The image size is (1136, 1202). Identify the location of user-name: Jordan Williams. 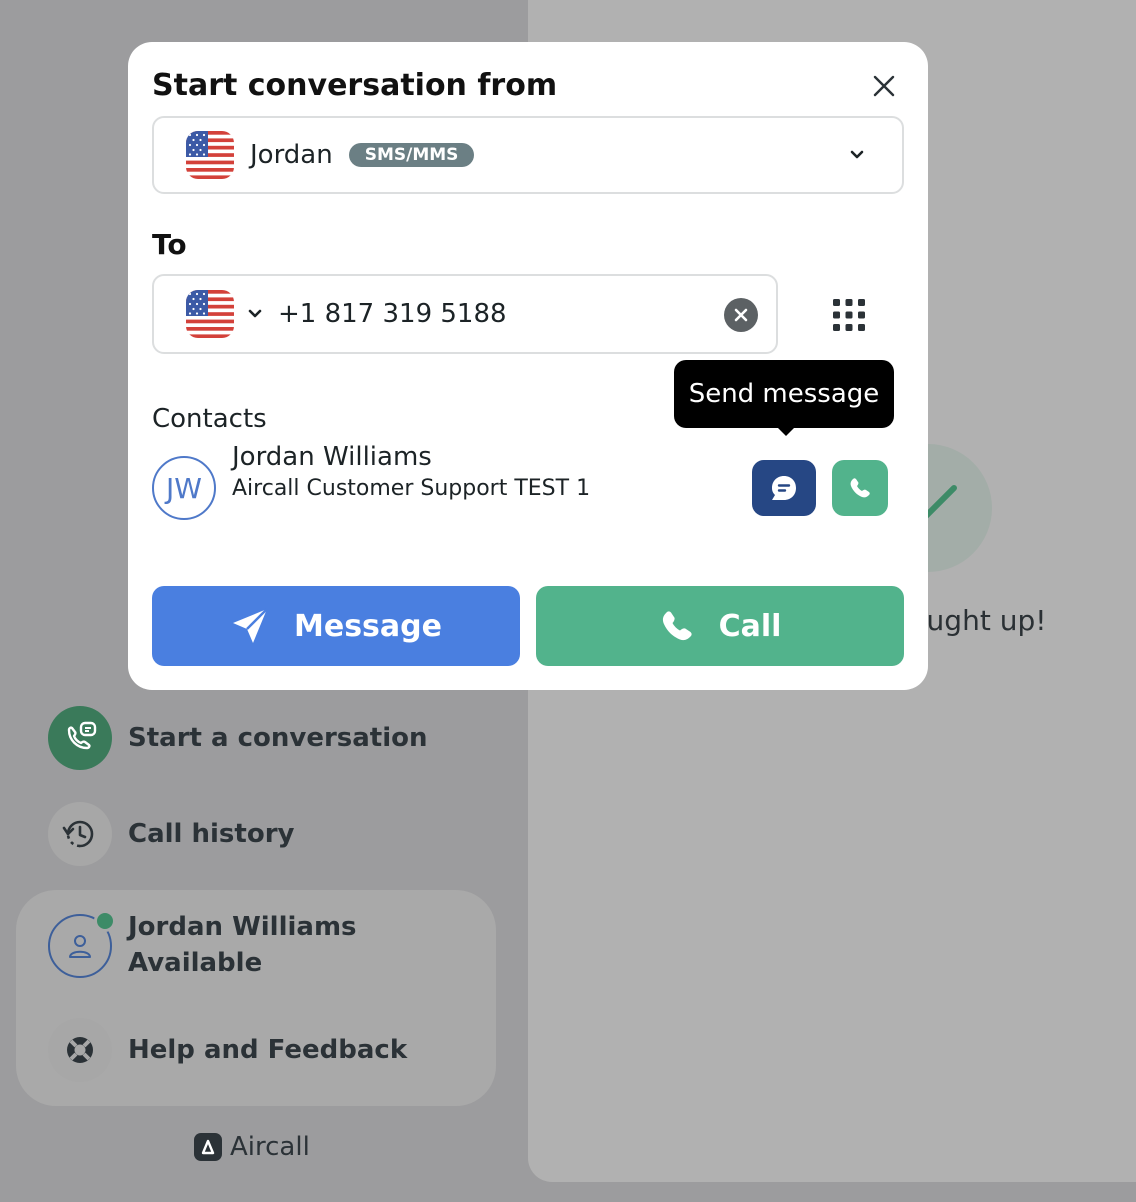
(242, 927).